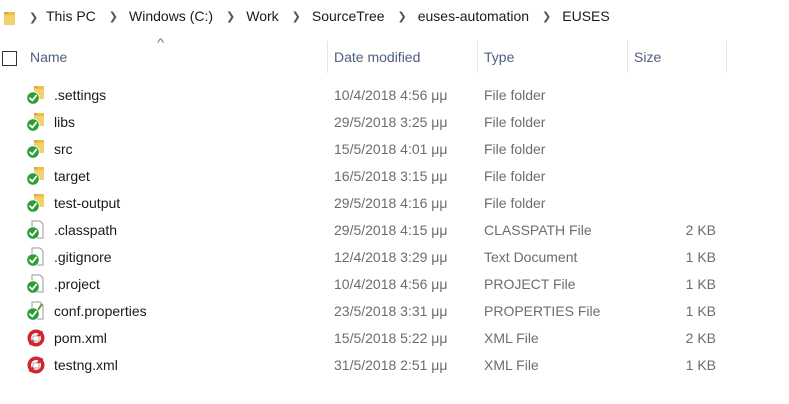 Image resolution: width=789 pixels, height=404 pixels. I want to click on file-type: Text Document, so click(531, 257).